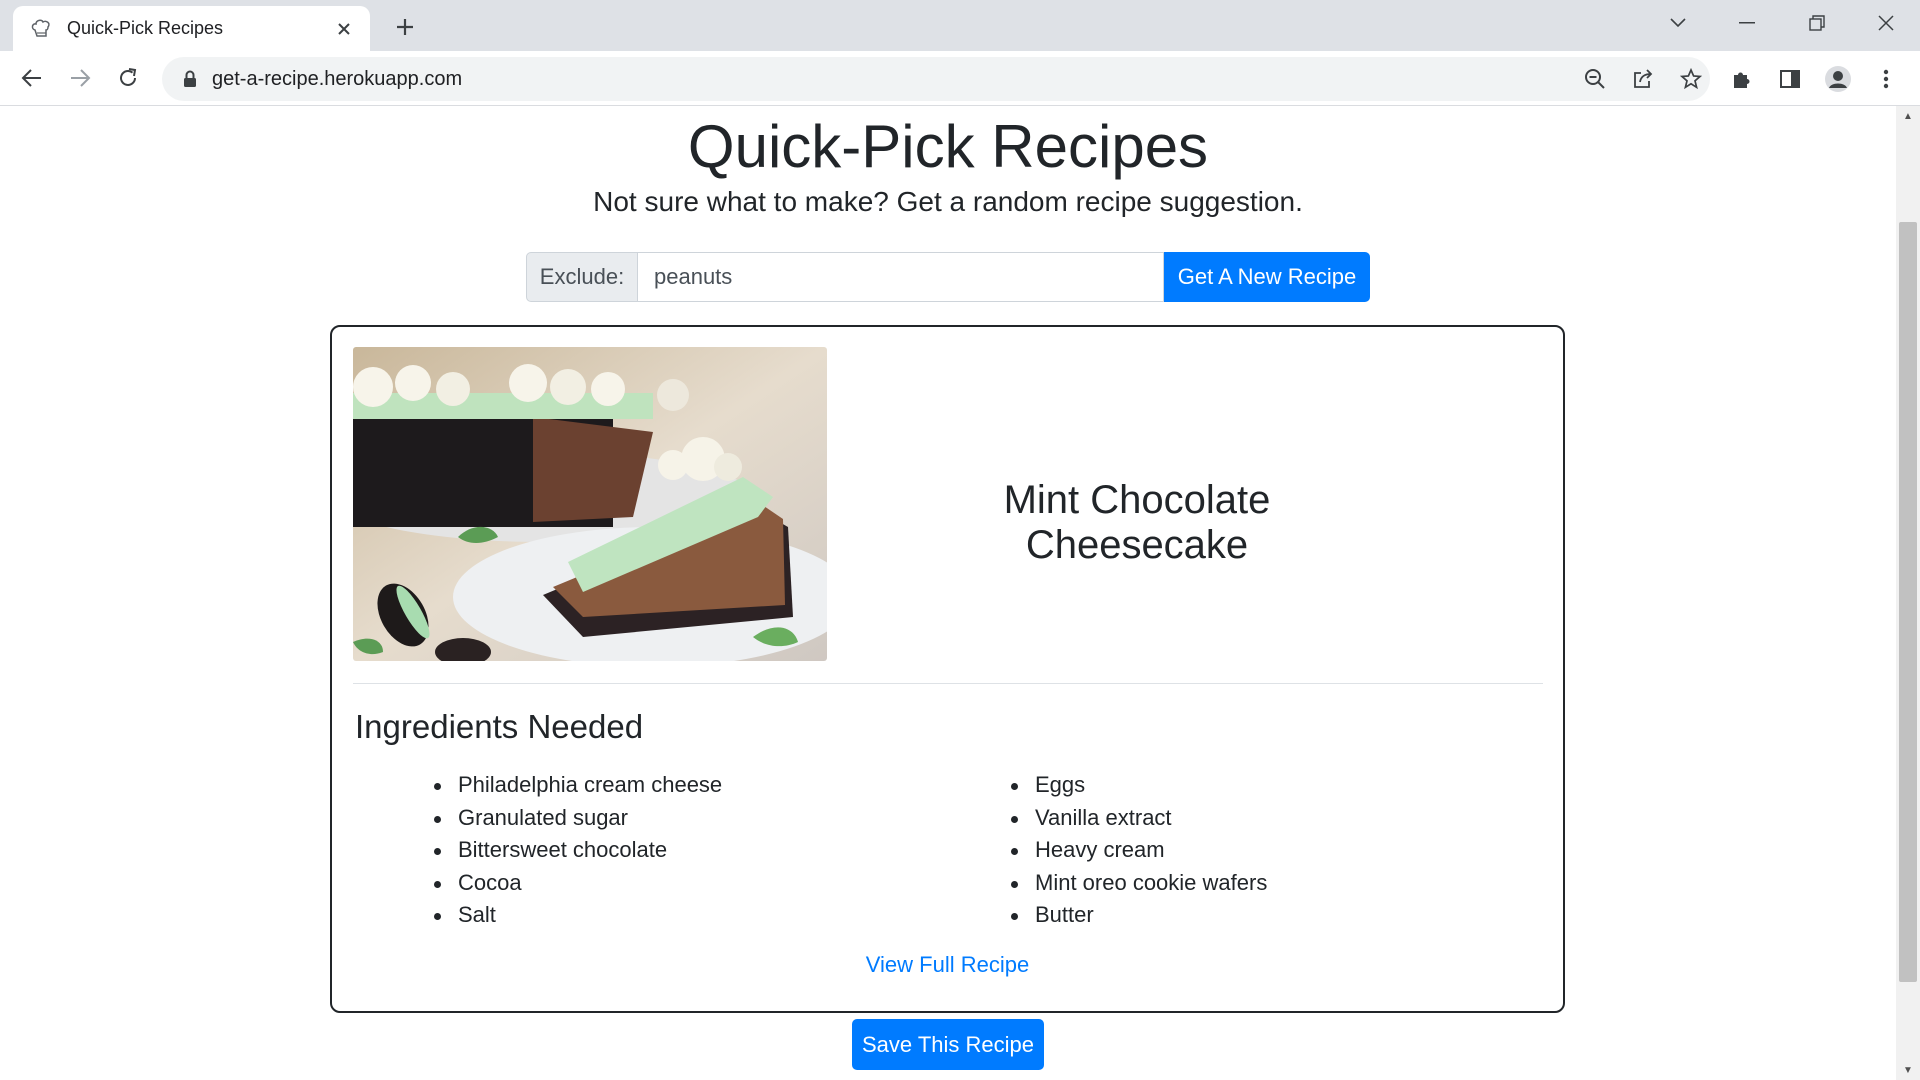  What do you see at coordinates (578, 883) in the screenshot?
I see `list-item: Cocoa` at bounding box center [578, 883].